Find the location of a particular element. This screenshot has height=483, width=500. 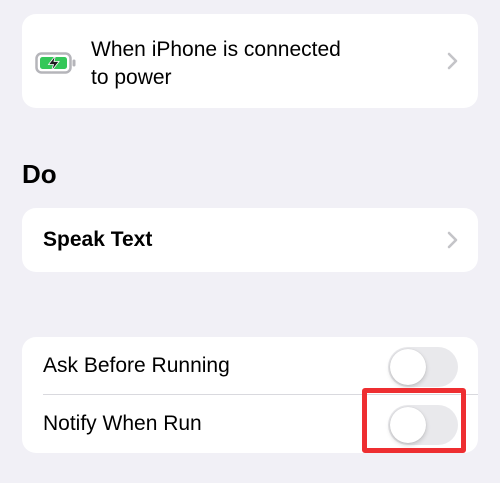

option-row-ask-before-running: Ask Before Running is located at coordinates (250, 366).